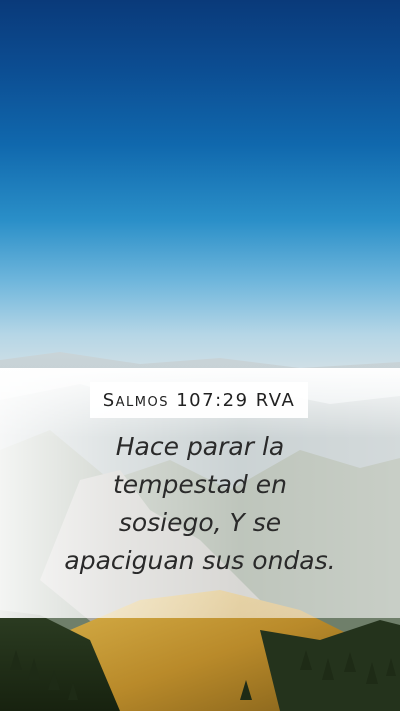 This screenshot has height=711, width=400. Describe the element at coordinates (200, 522) in the screenshot. I see `verse-line: sosiego, Y se` at that location.